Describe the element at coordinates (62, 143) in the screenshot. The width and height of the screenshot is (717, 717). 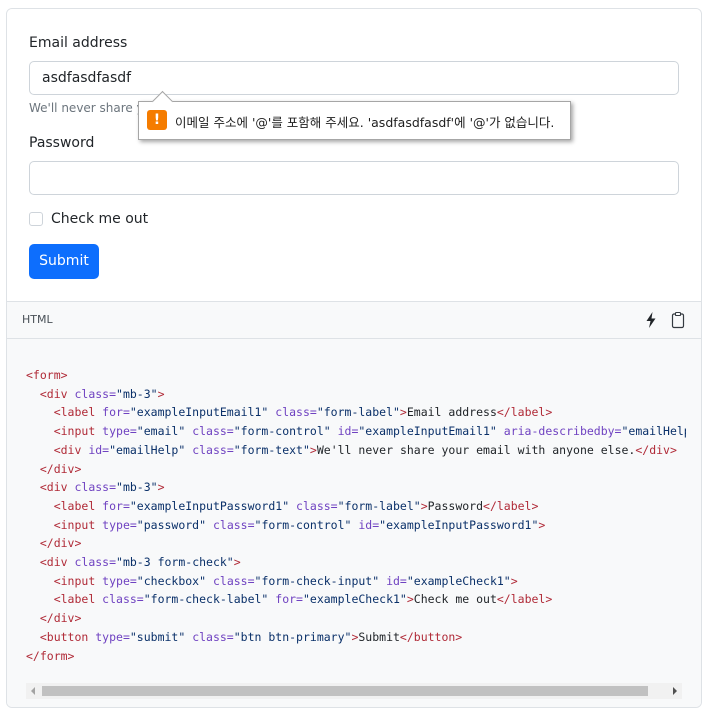
I see `password-label: Password` at that location.